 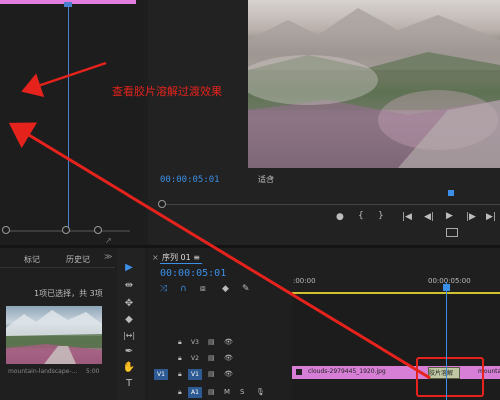 What do you see at coordinates (220, 392) in the screenshot?
I see `track-header-a1: 🔒︎ A1 ▤ M S 🎙︎` at bounding box center [220, 392].